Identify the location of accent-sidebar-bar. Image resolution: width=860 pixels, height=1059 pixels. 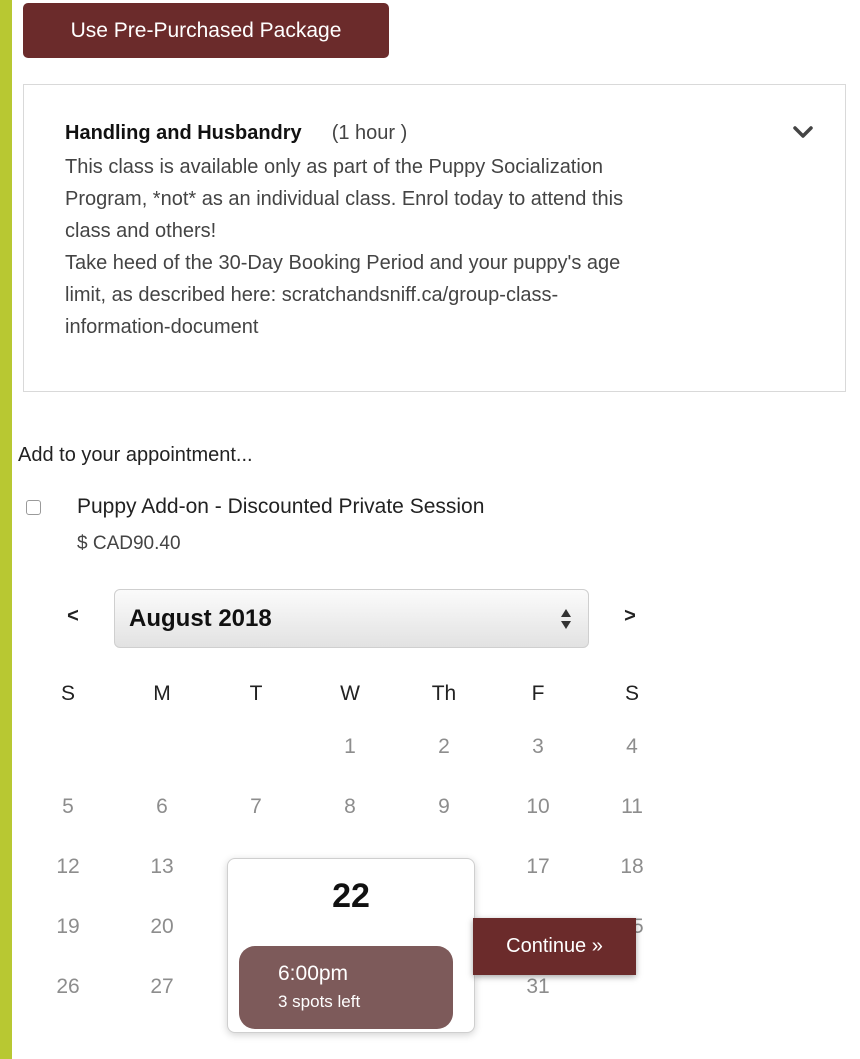
(6, 529).